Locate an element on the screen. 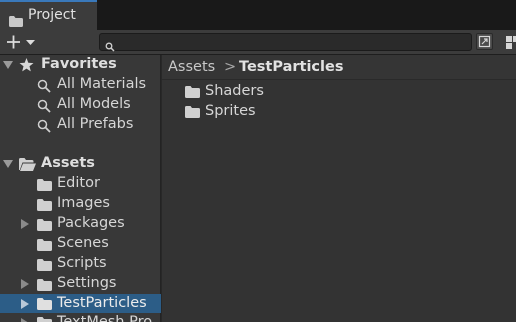 The width and height of the screenshot is (516, 322). list-item-sprites: Sprites is located at coordinates (335, 113).